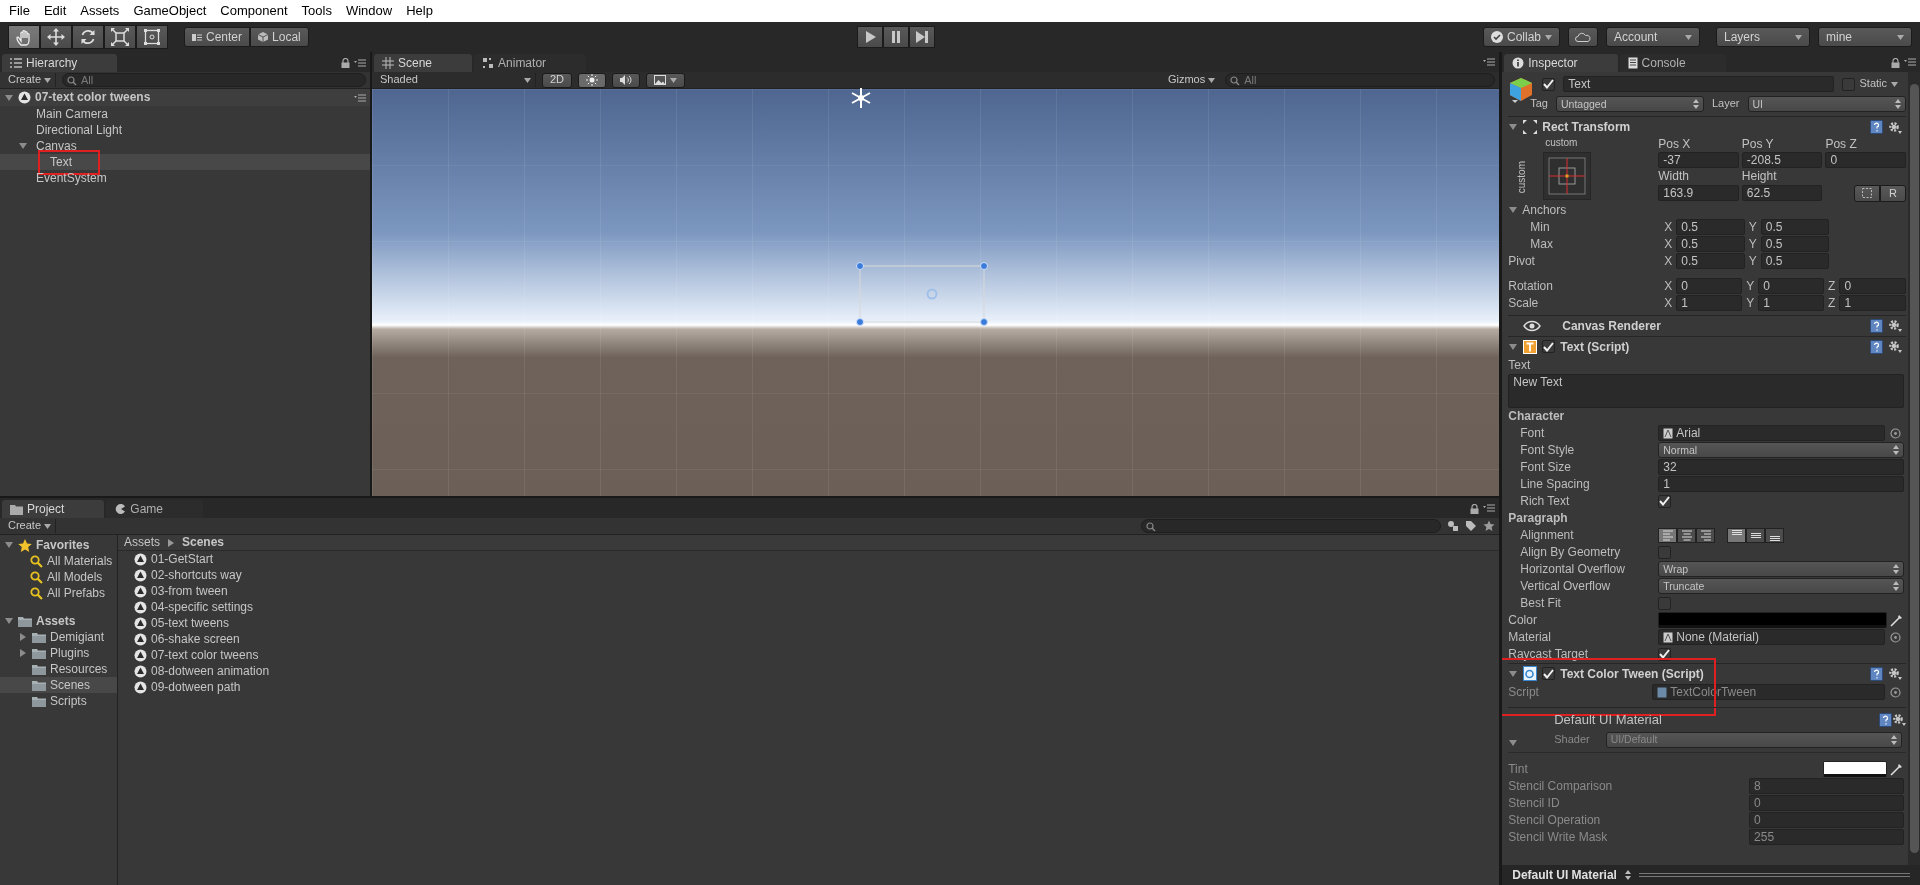  Describe the element at coordinates (1632, 673) in the screenshot. I see `component-title: Text Color Tween (Script)` at that location.